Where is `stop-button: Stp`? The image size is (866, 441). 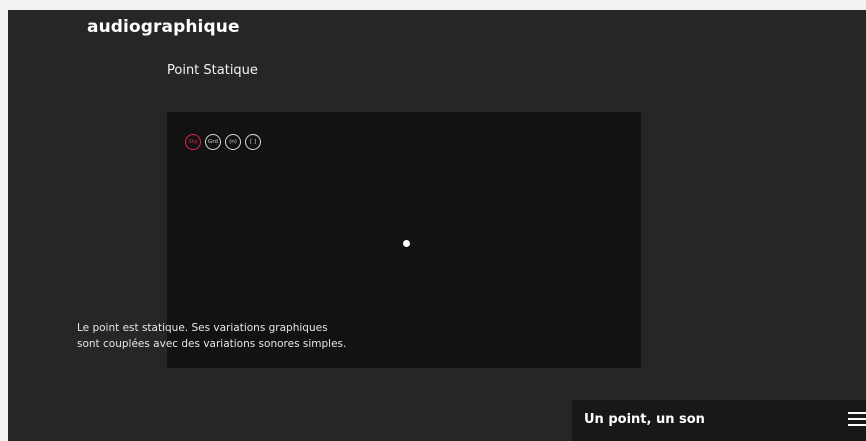 stop-button: Stp is located at coordinates (193, 142).